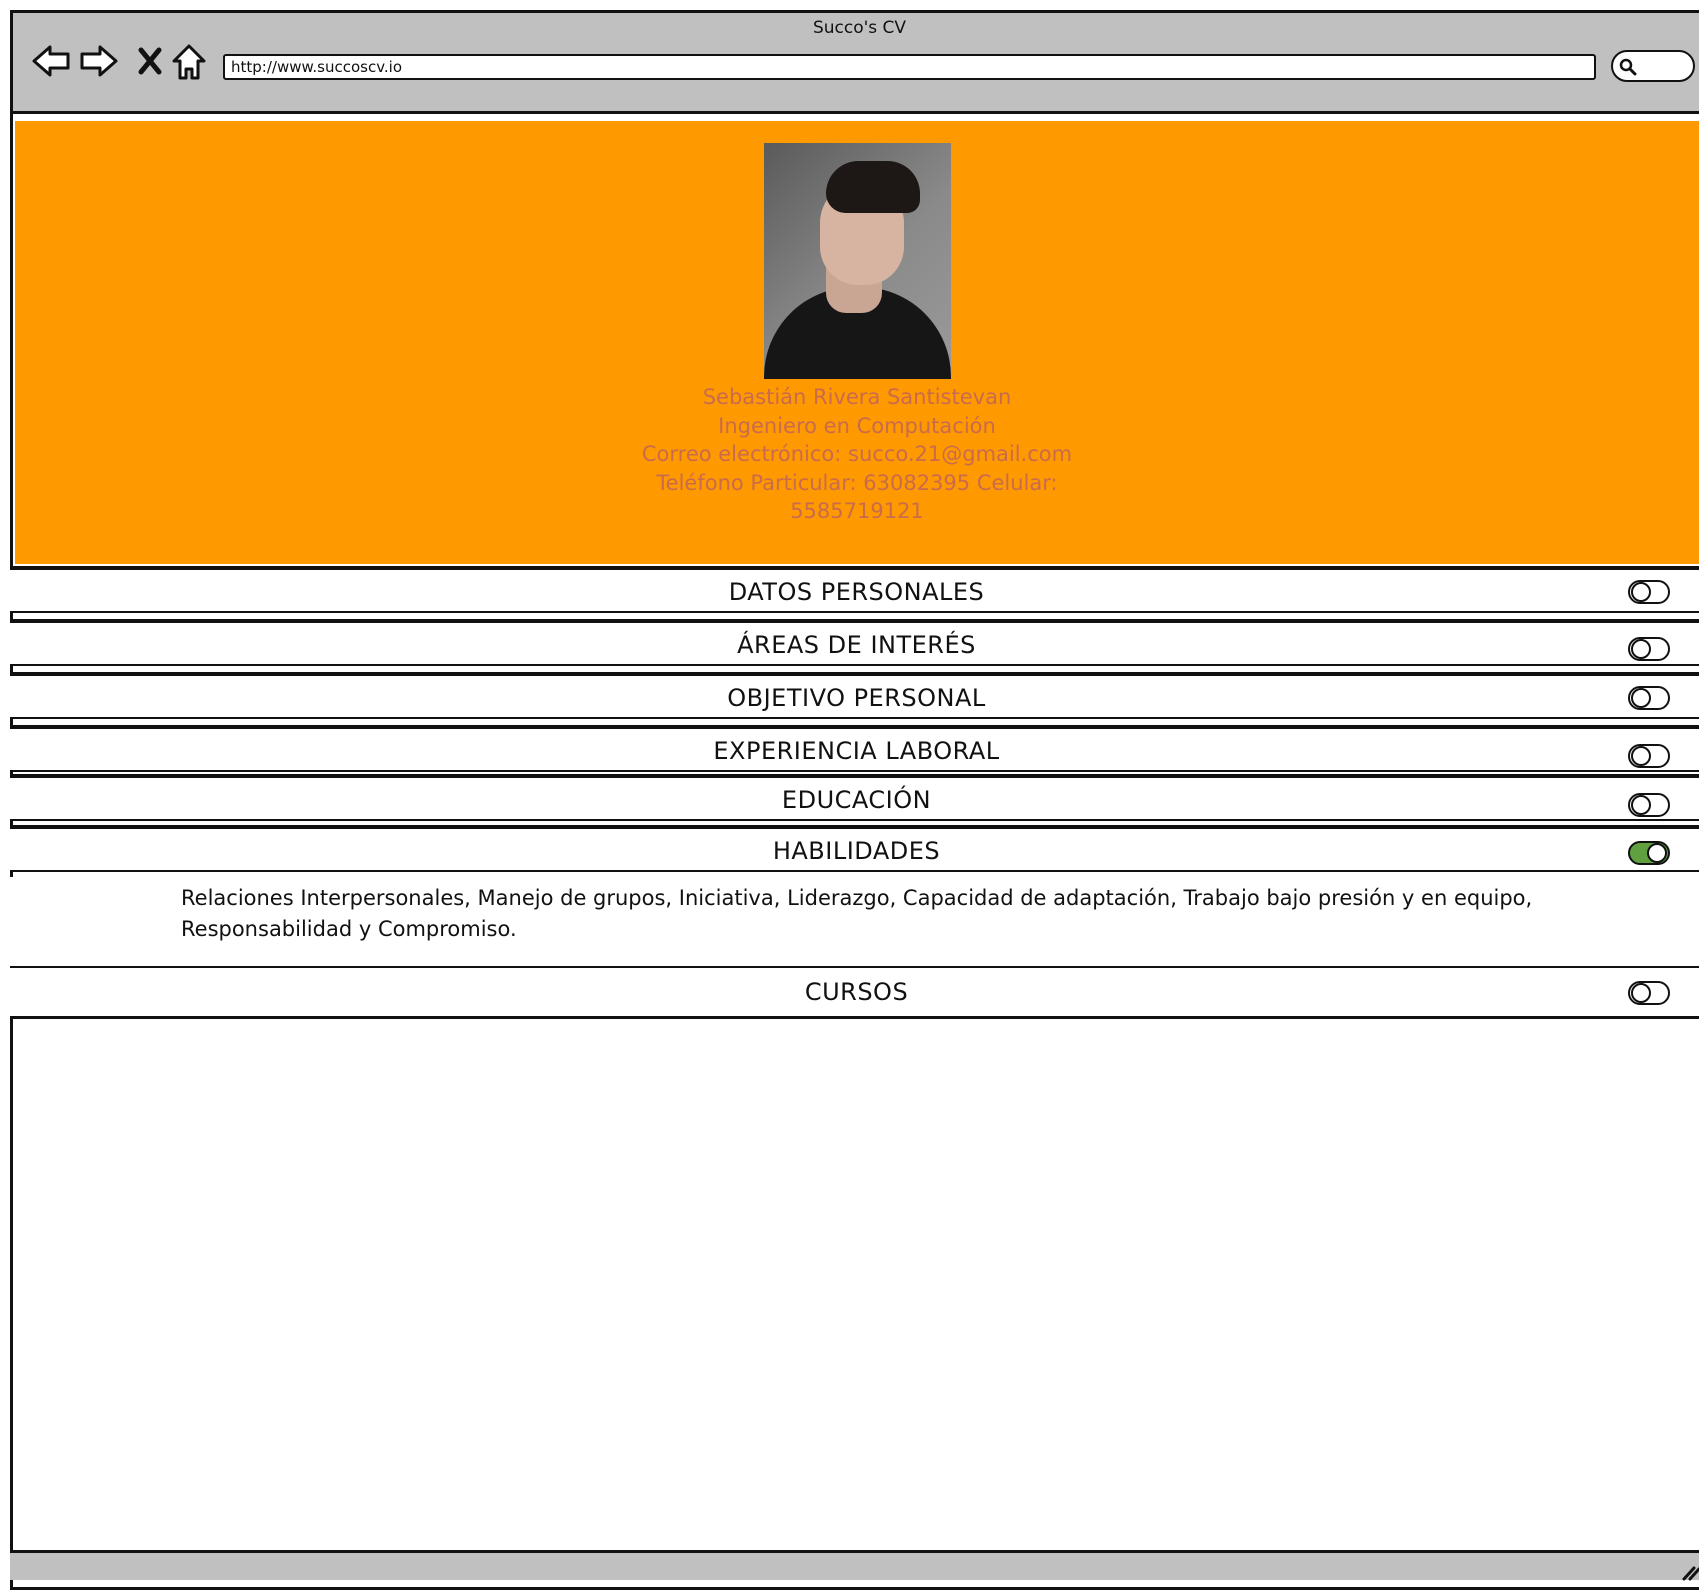  I want to click on section-label: DATOS PERSONALES, so click(856, 592).